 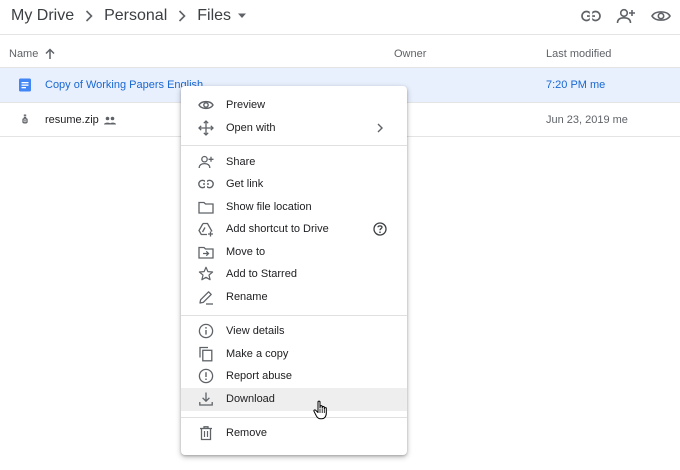 What do you see at coordinates (206, 274) in the screenshot?
I see `star-icon` at bounding box center [206, 274].